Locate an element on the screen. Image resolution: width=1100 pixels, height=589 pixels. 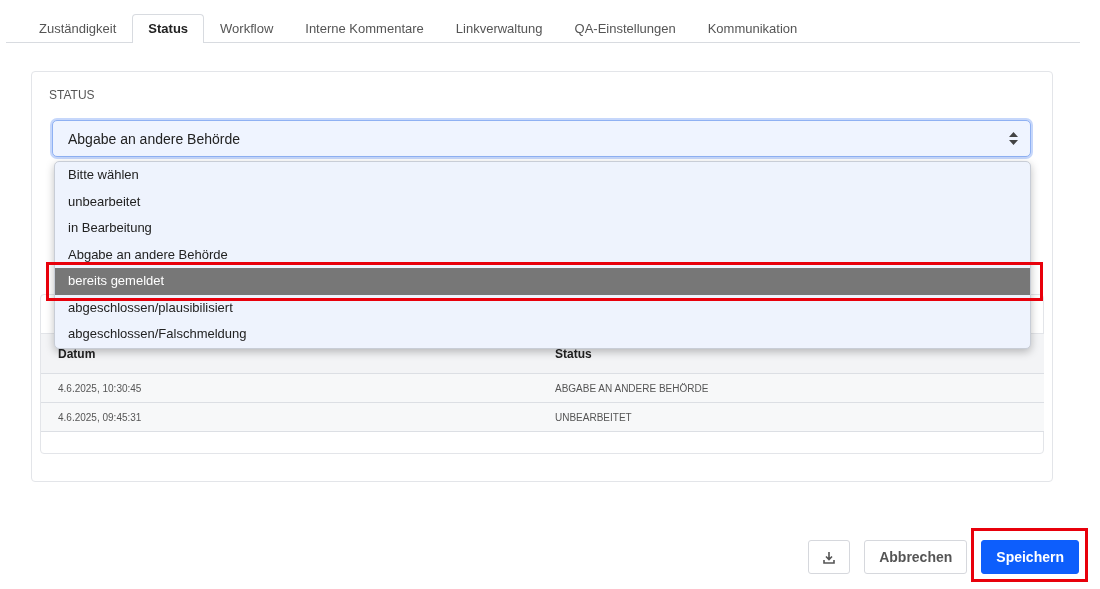
save-button: Speichern is located at coordinates (1030, 557).